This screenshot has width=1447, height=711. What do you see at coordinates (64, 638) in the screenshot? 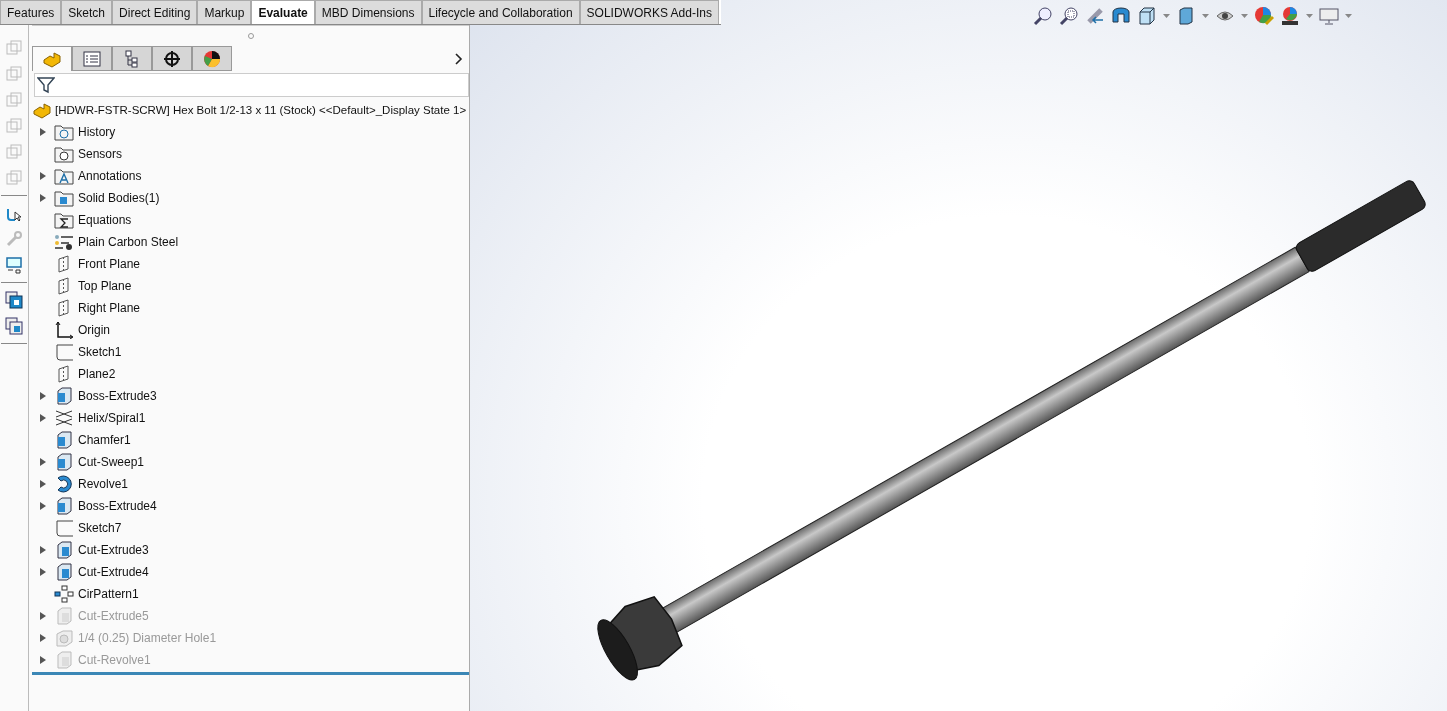
I see `hole-icon` at bounding box center [64, 638].